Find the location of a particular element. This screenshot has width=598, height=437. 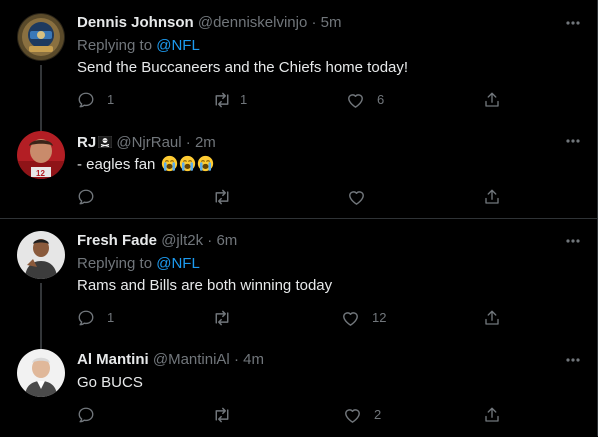

tweet-text: - eagles fan is located at coordinates (116, 164).